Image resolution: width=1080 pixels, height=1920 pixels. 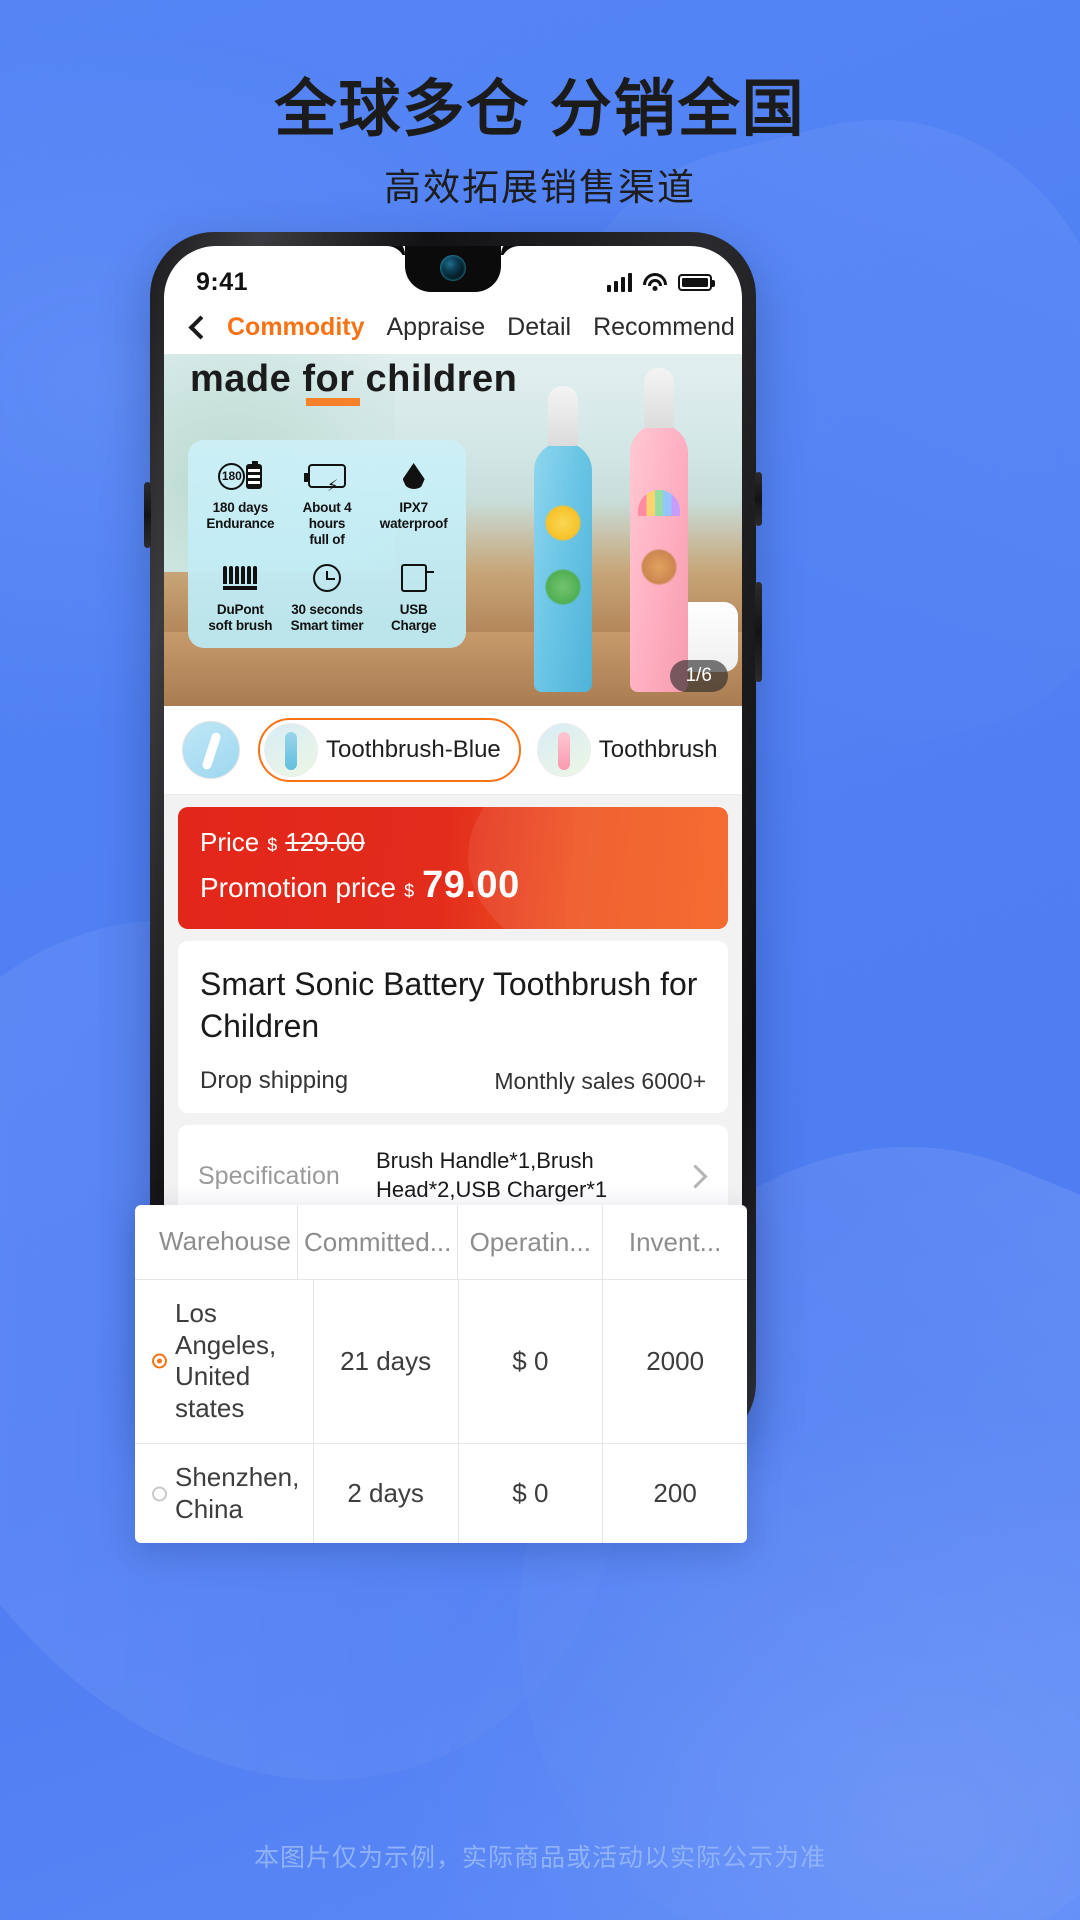 What do you see at coordinates (385, 1361) in the screenshot?
I see `committed-days-cell: 21 days` at bounding box center [385, 1361].